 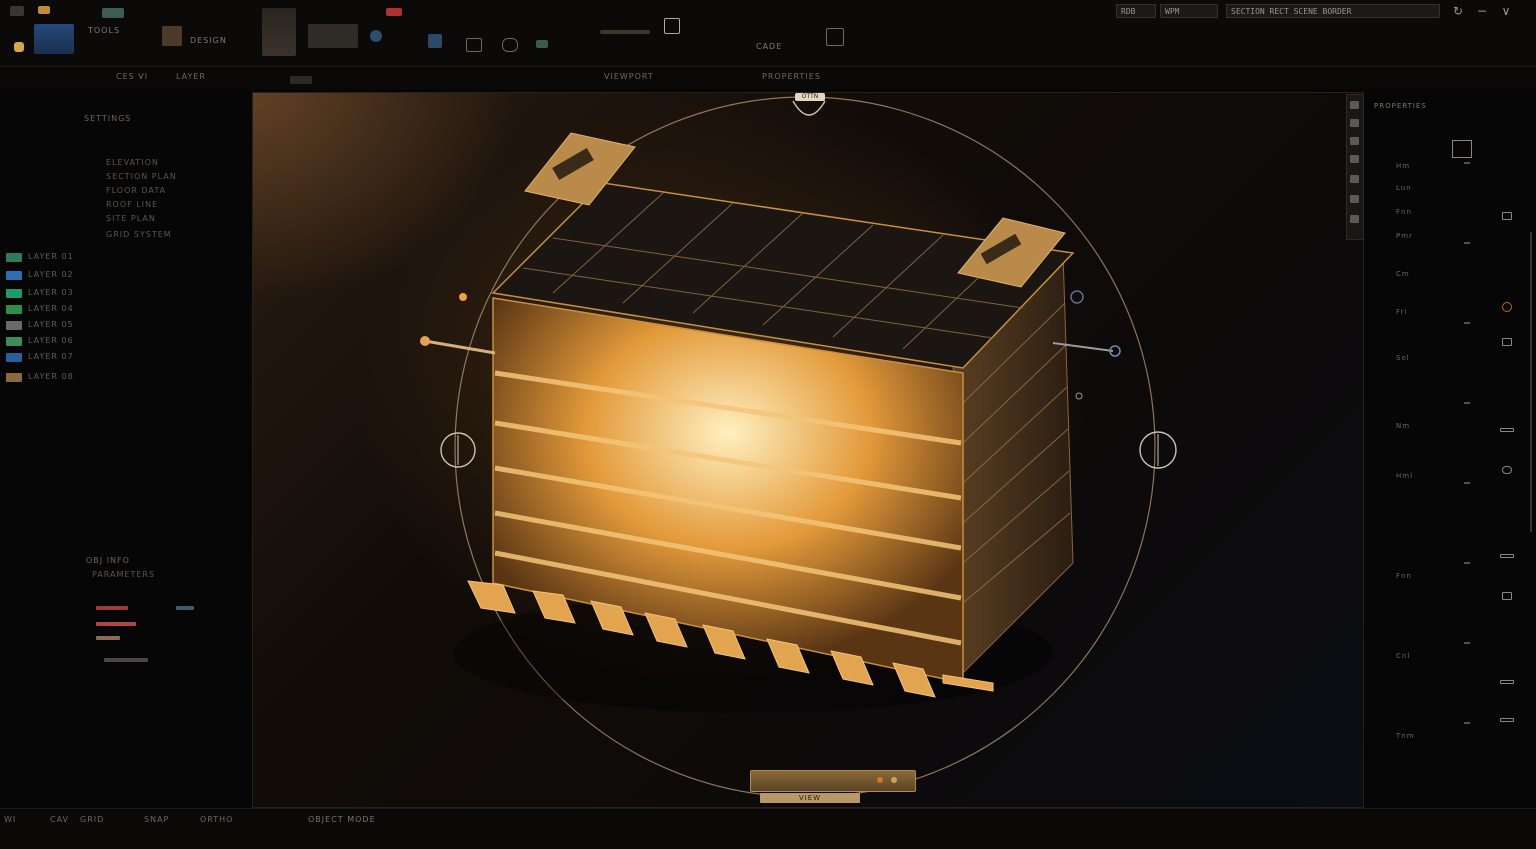 I want to click on keyframe-icon, so click(x=1507, y=307).